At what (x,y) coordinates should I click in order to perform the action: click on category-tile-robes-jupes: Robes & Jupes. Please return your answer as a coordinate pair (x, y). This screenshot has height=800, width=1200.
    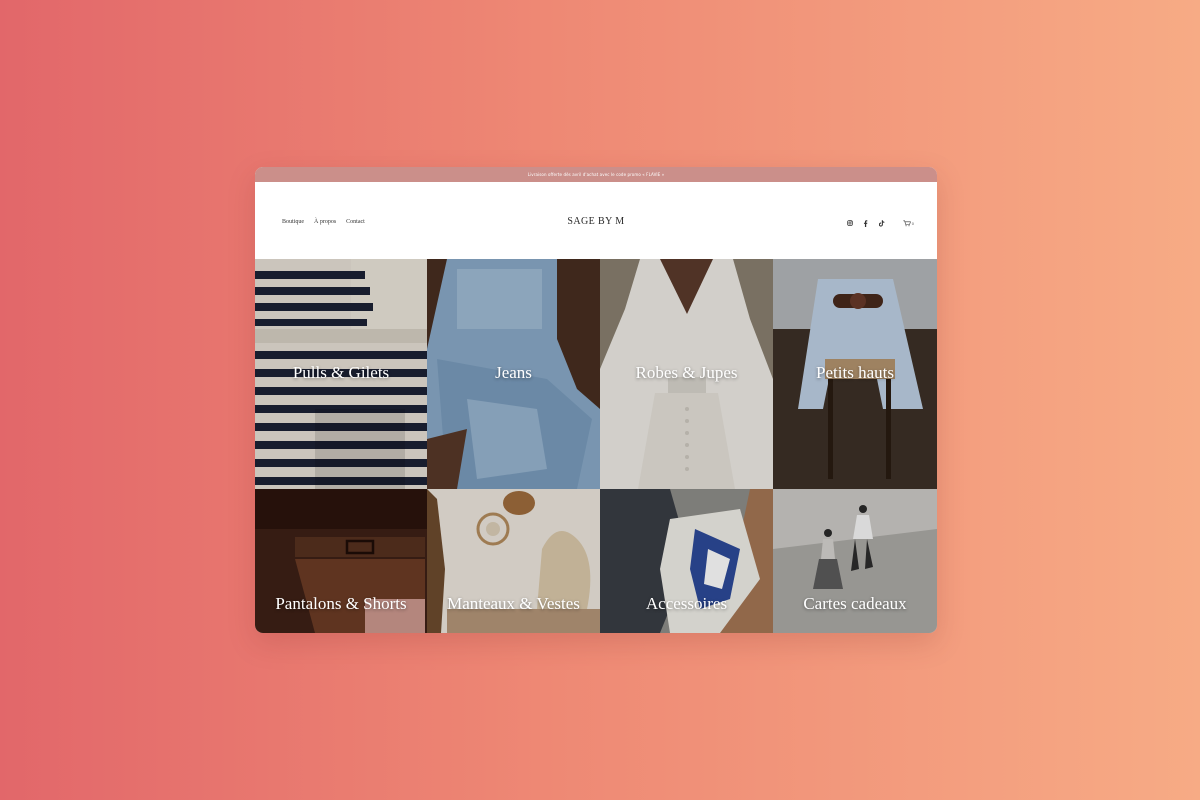
    Looking at the image, I should click on (686, 374).